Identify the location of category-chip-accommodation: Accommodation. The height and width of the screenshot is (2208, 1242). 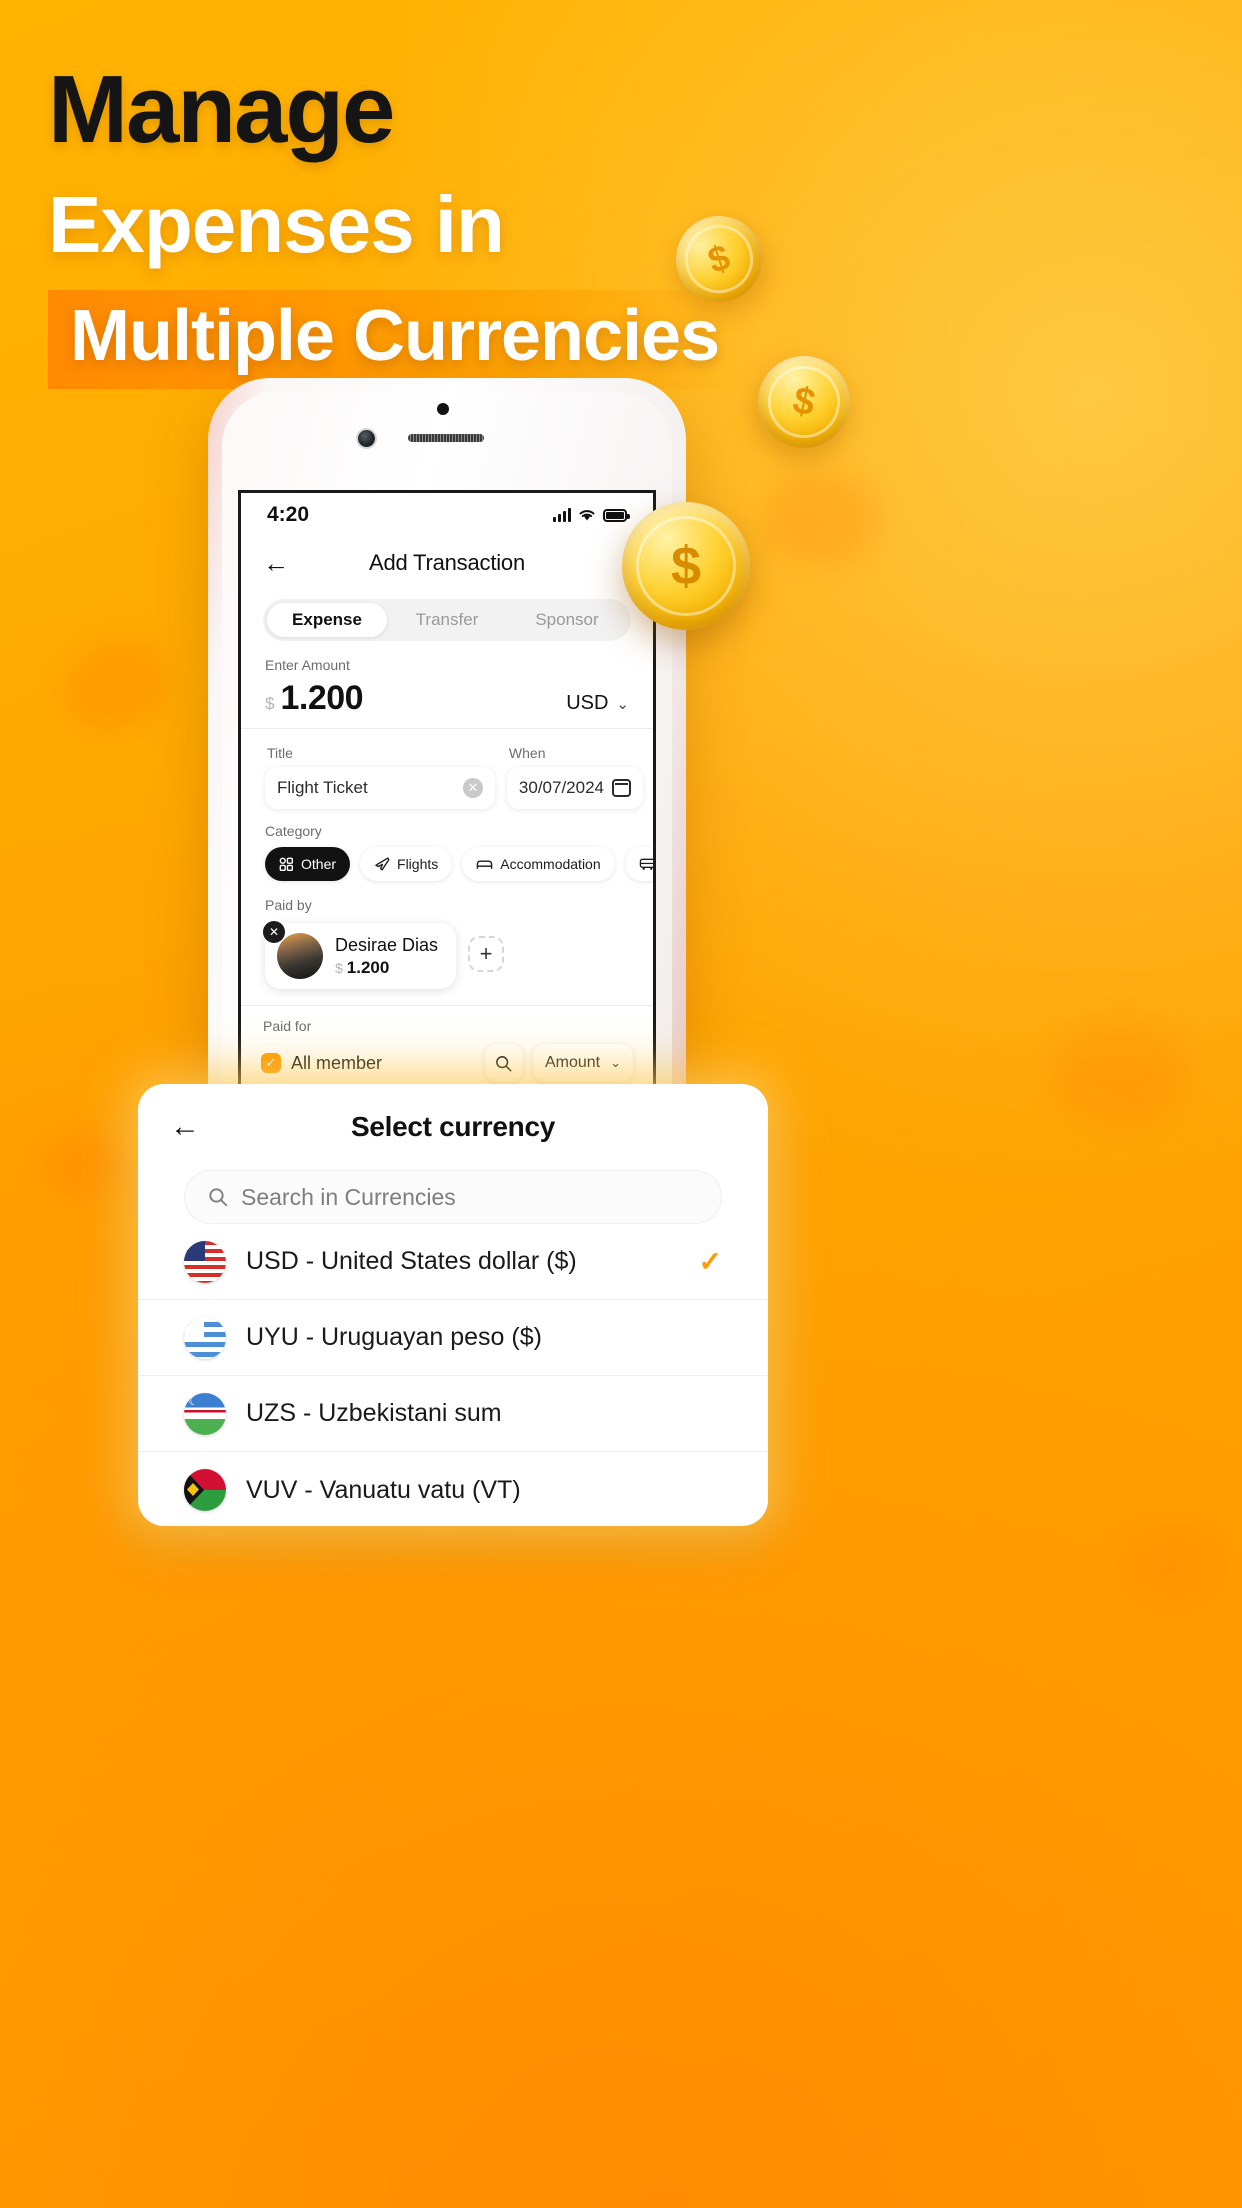
(538, 864).